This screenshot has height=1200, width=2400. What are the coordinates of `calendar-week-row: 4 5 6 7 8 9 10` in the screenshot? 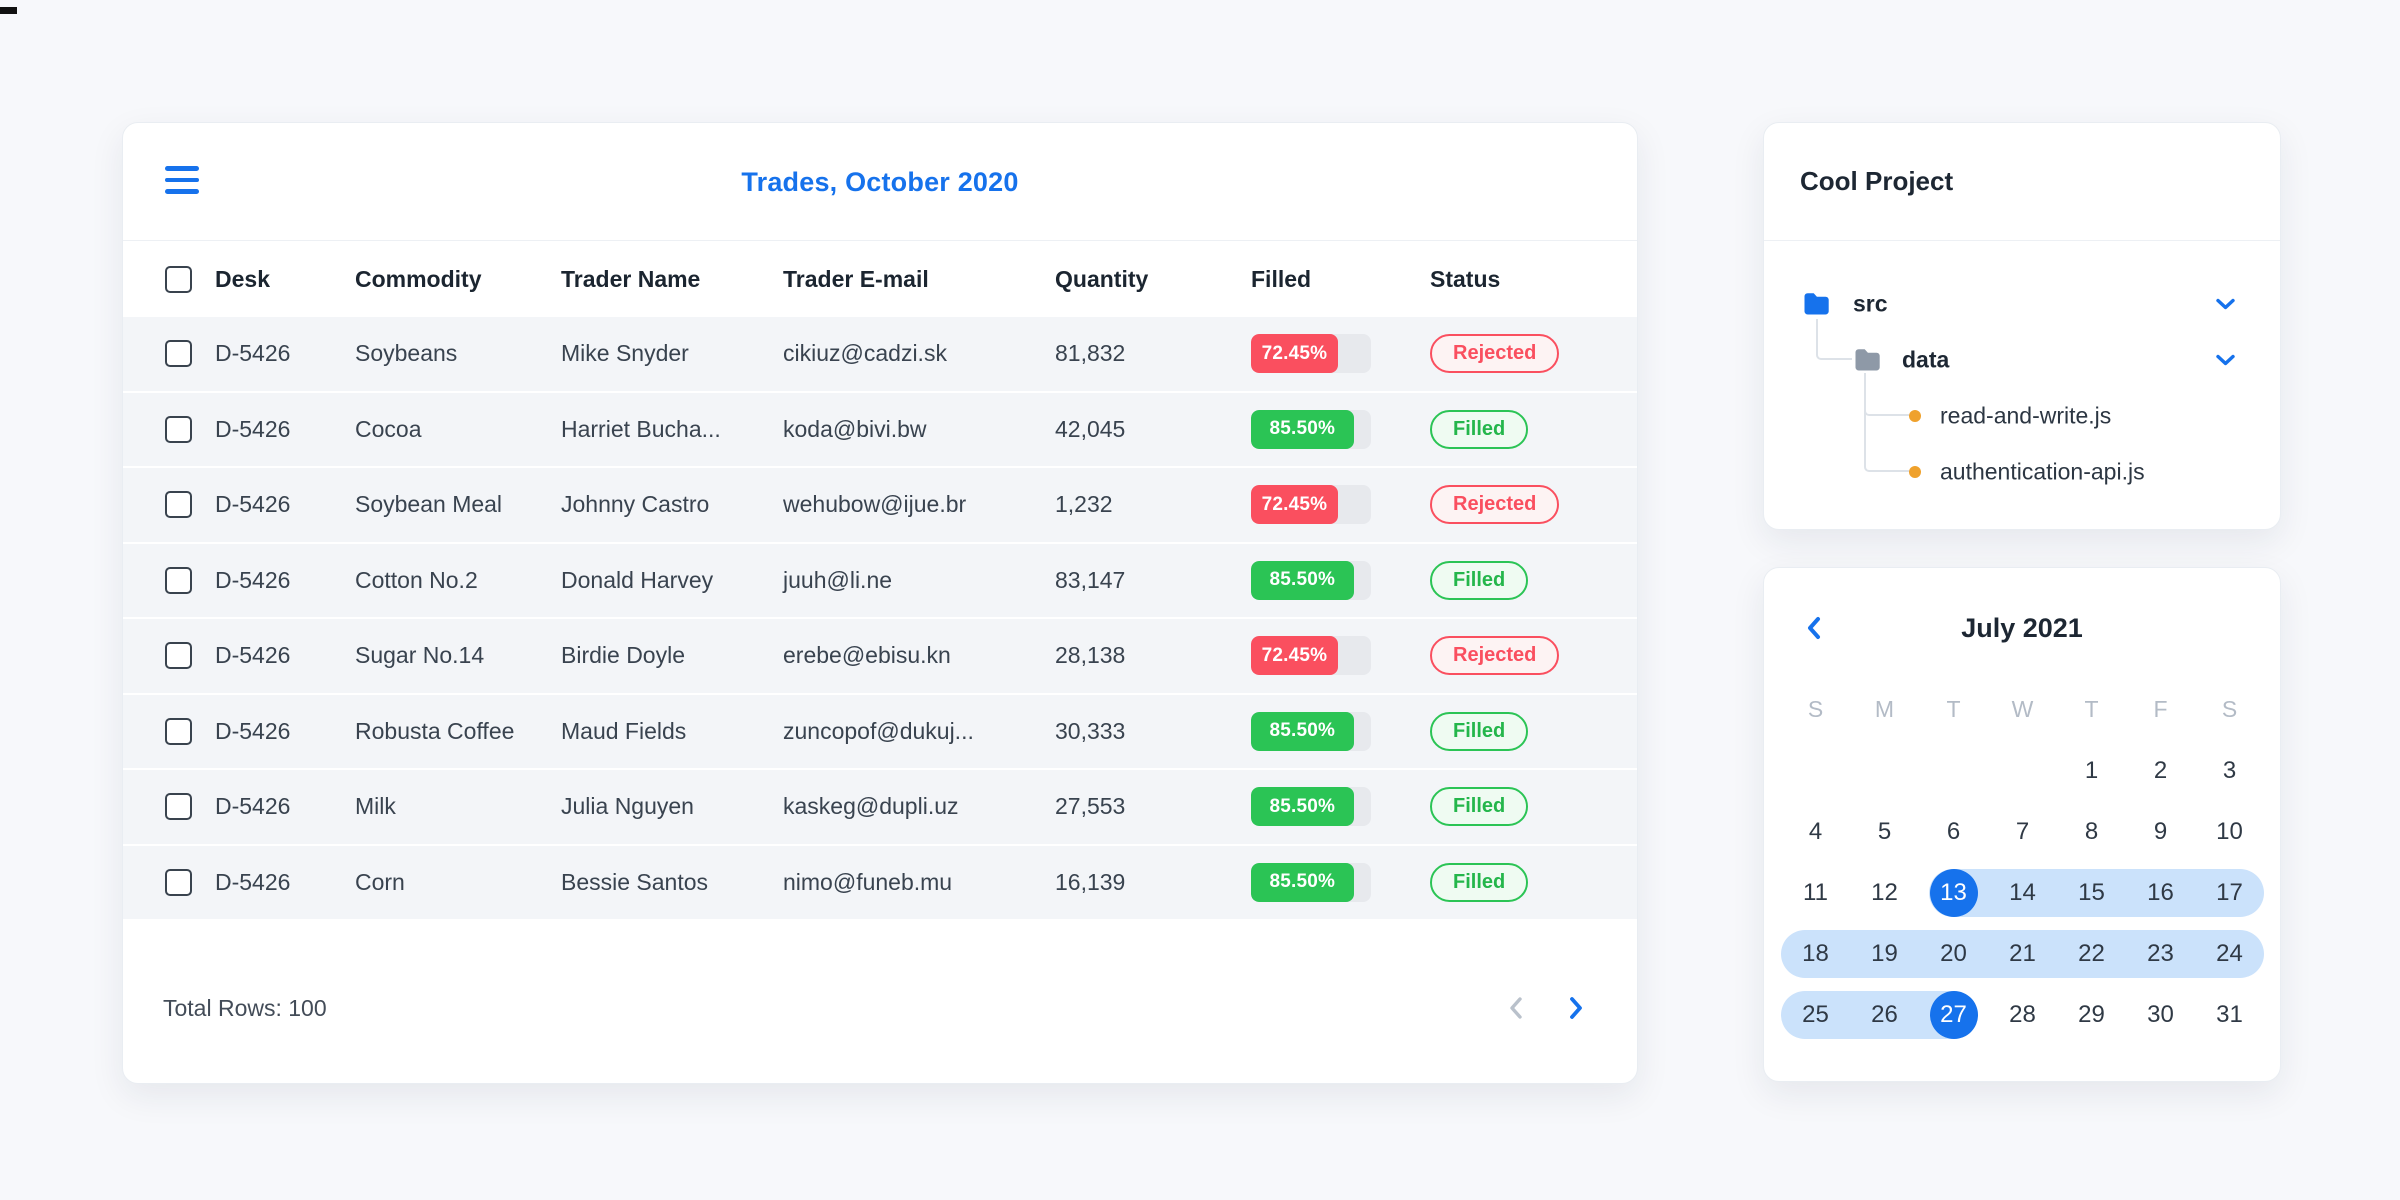 It's located at (2022, 831).